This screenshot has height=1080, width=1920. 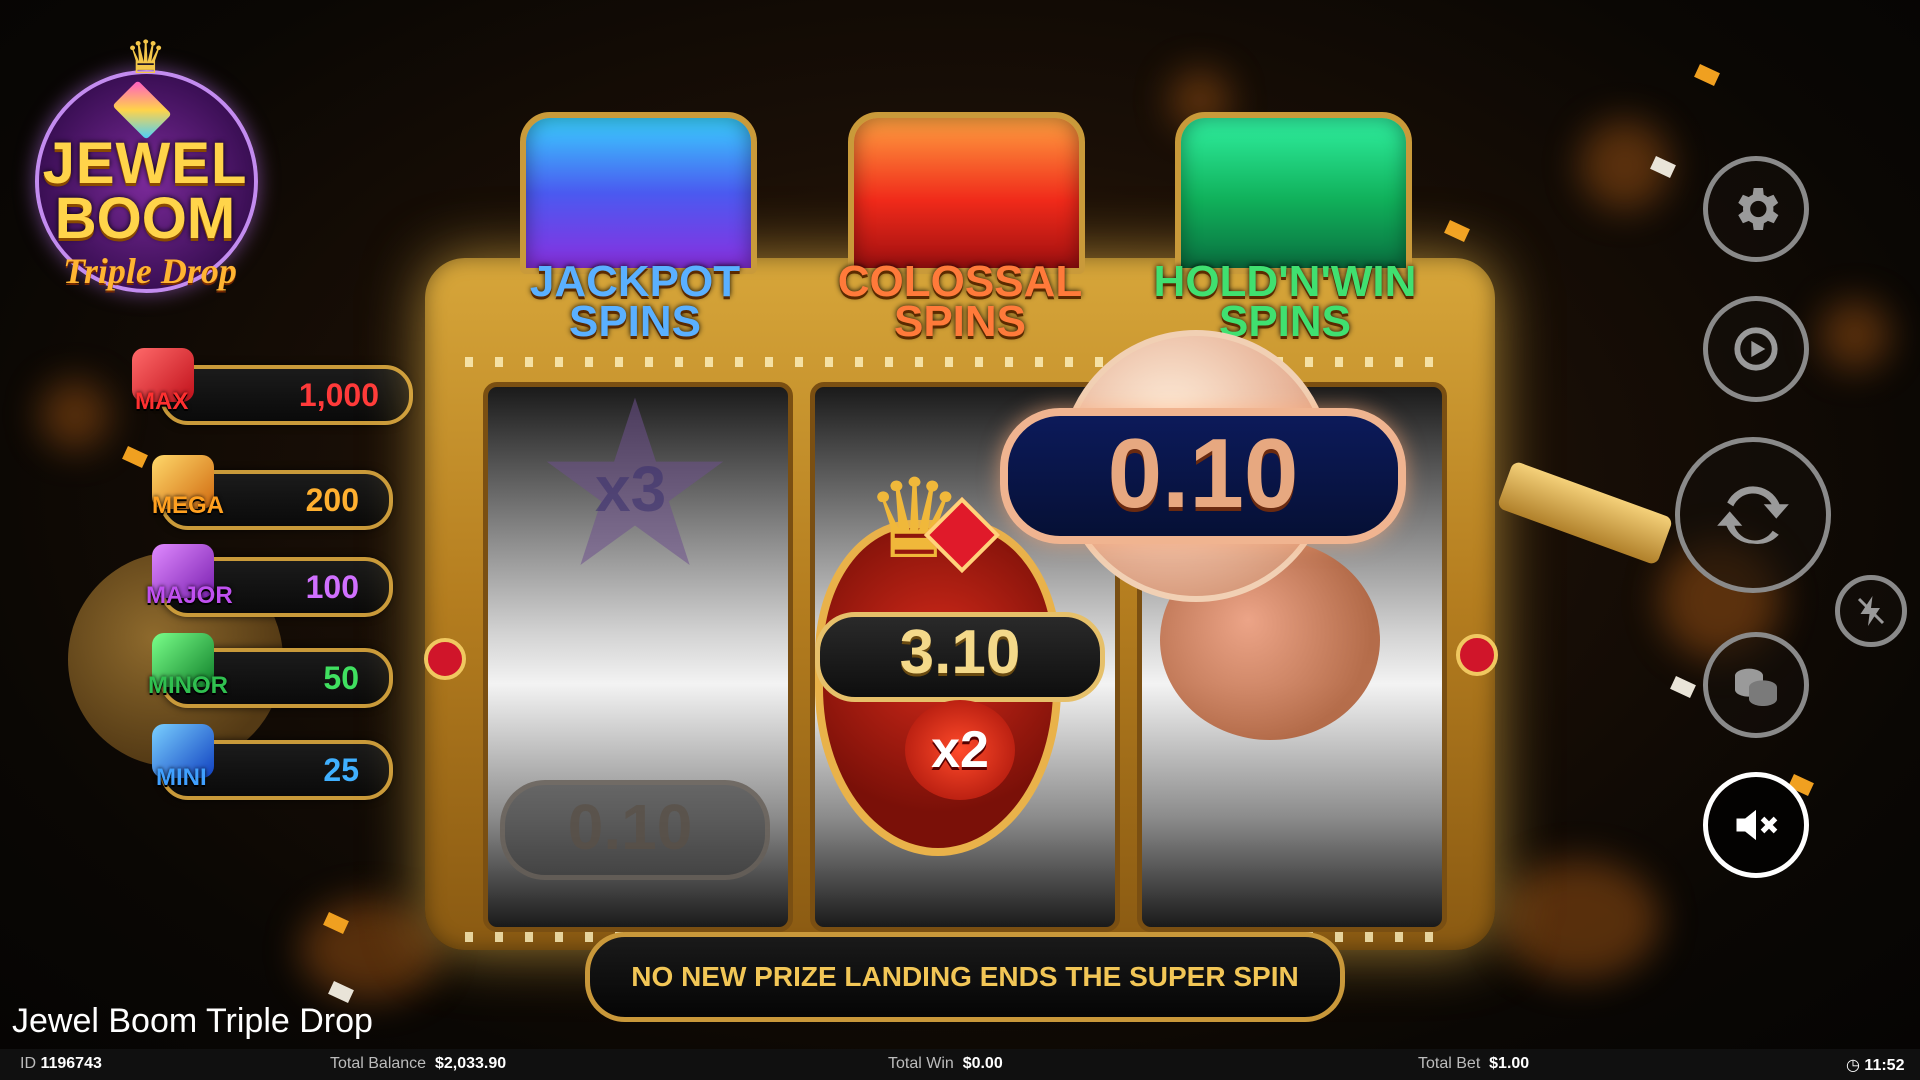 What do you see at coordinates (192, 1021) in the screenshot?
I see `game-title: Jewel Boom Triple Drop` at bounding box center [192, 1021].